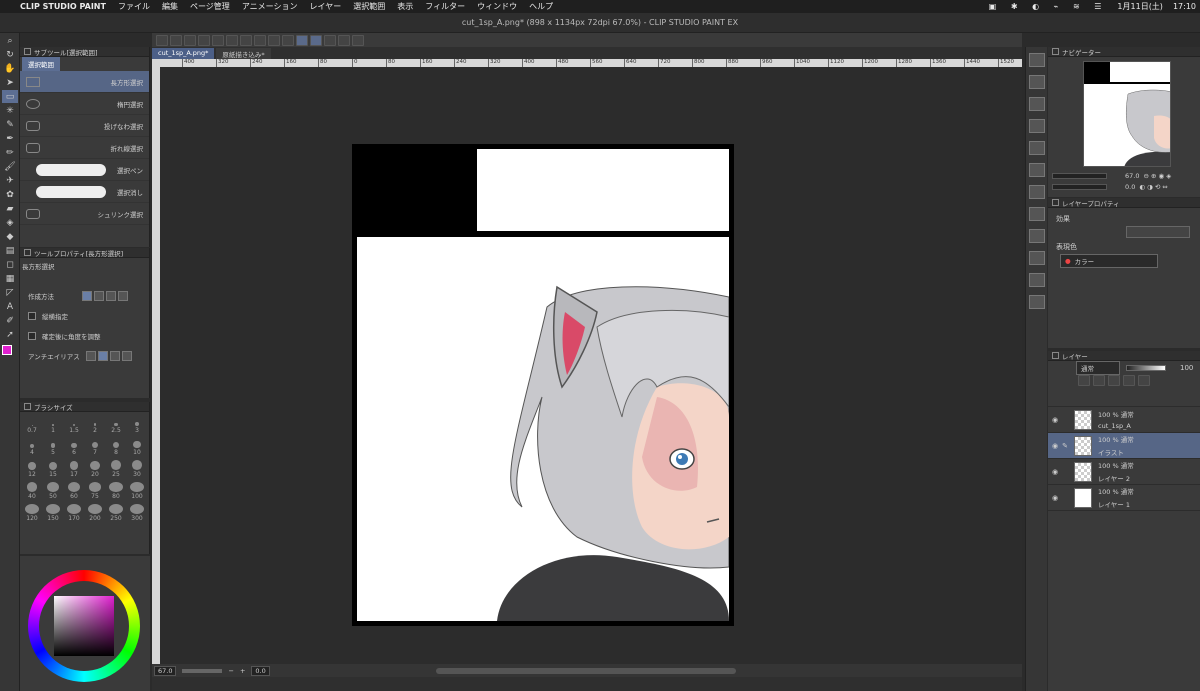 The height and width of the screenshot is (691, 1200). I want to click on navigator-thumbnail, so click(1127, 114).